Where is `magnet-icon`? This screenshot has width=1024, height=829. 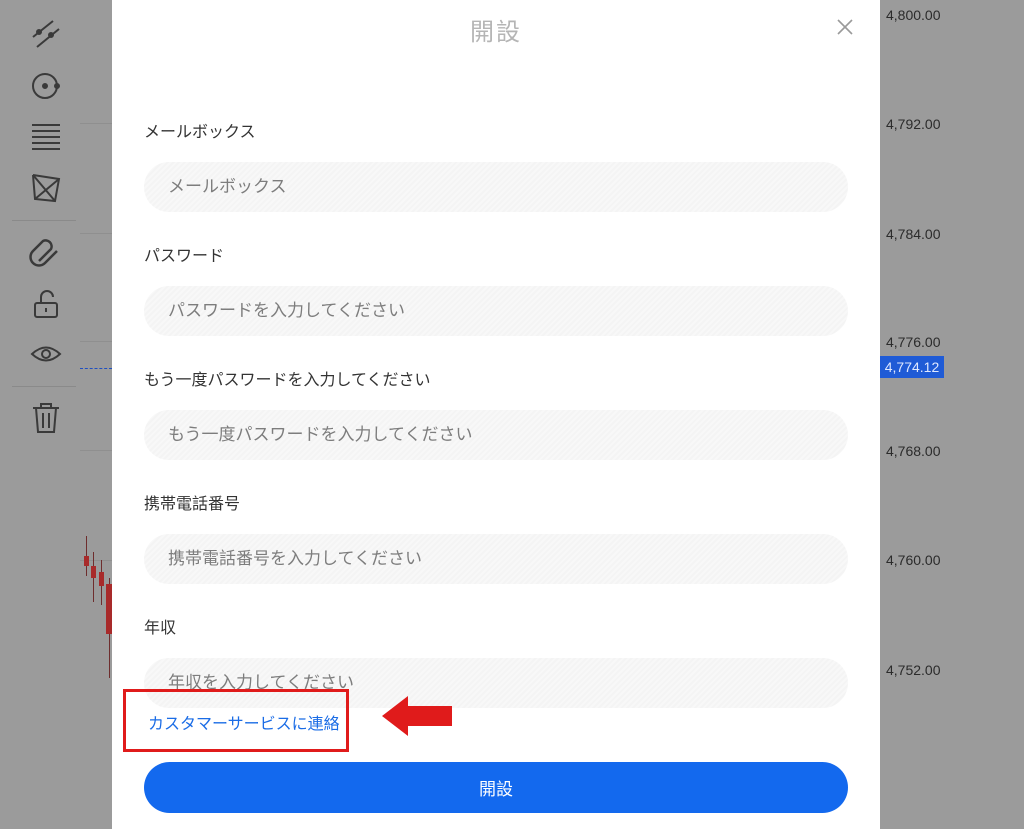
magnet-icon is located at coordinates (46, 252).